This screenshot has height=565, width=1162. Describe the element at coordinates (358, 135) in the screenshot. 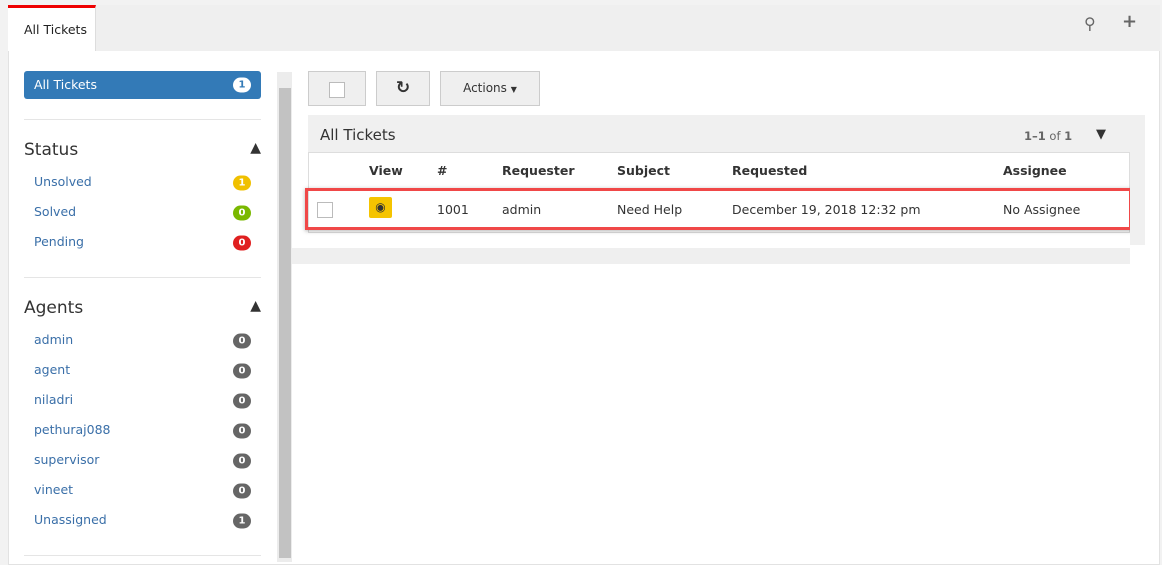

I see `table-title: All Tickets` at that location.